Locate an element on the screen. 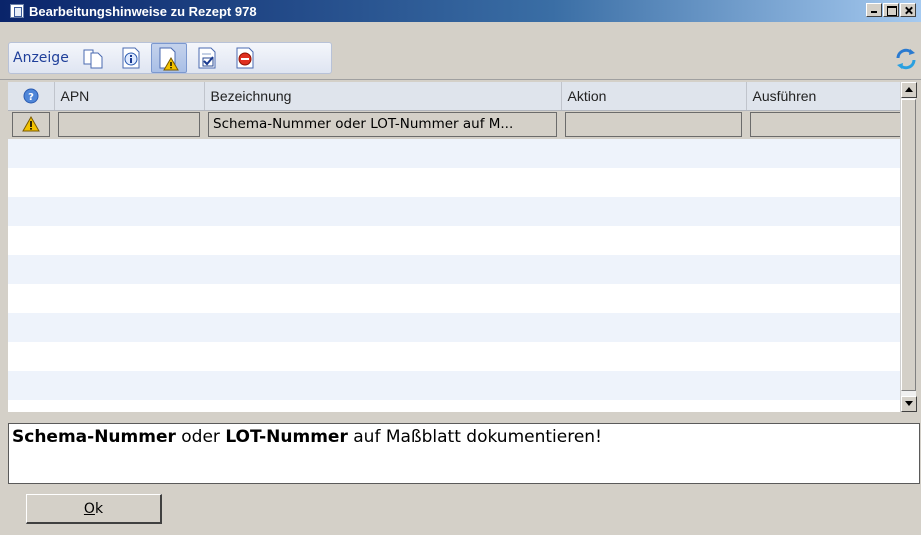  help-icon: ? is located at coordinates (31, 96).